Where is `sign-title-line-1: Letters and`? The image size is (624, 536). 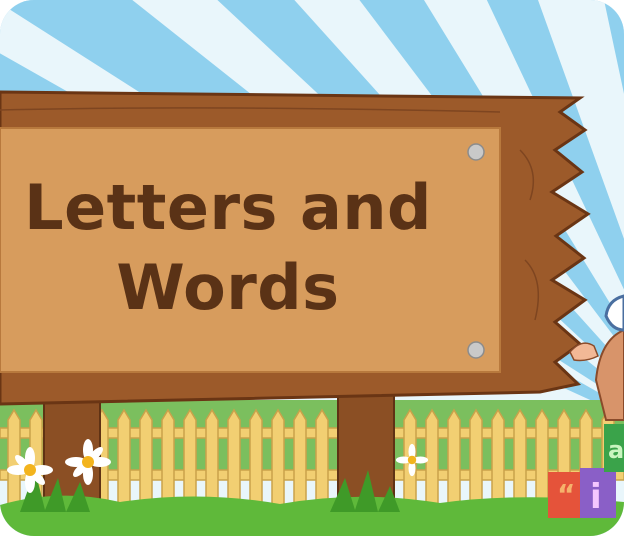
sign-title-line-1: Letters and is located at coordinates (228, 207).